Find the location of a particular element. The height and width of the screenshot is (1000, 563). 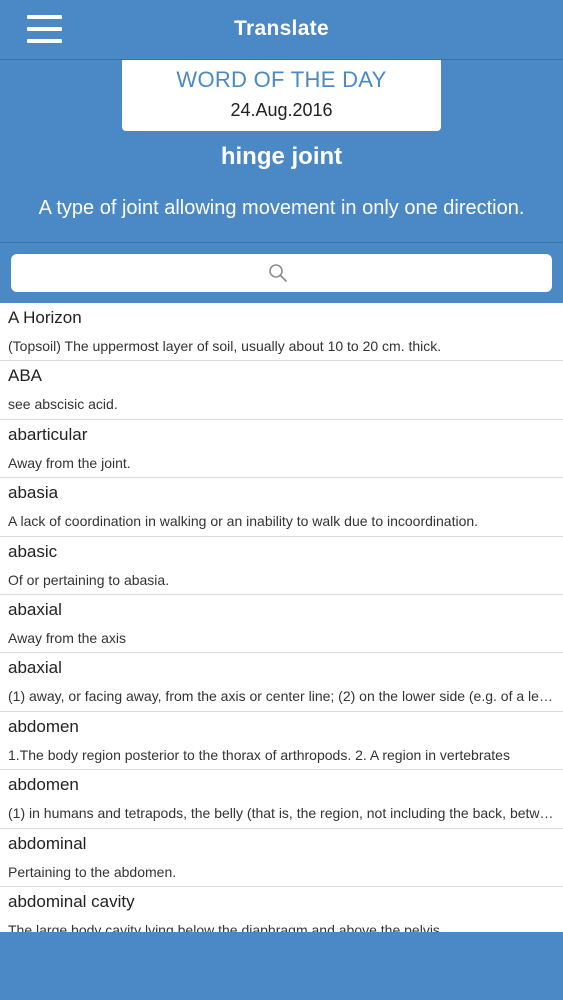

search-input is located at coordinates (281, 273).